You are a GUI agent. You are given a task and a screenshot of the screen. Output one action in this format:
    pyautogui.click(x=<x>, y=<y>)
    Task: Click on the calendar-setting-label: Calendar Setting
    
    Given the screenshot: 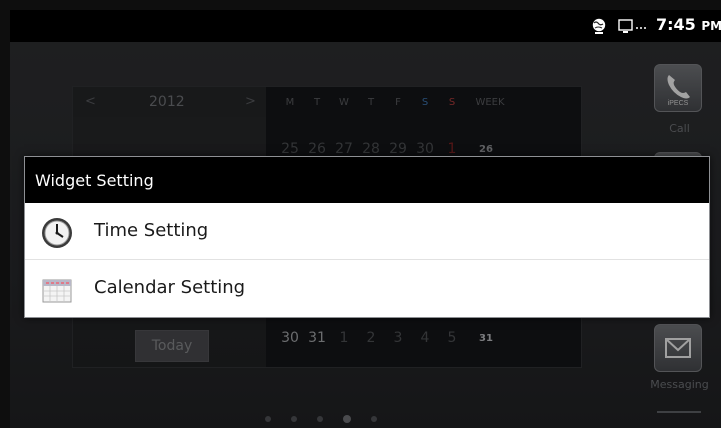 What is the action you would take?
    pyautogui.click(x=170, y=287)
    